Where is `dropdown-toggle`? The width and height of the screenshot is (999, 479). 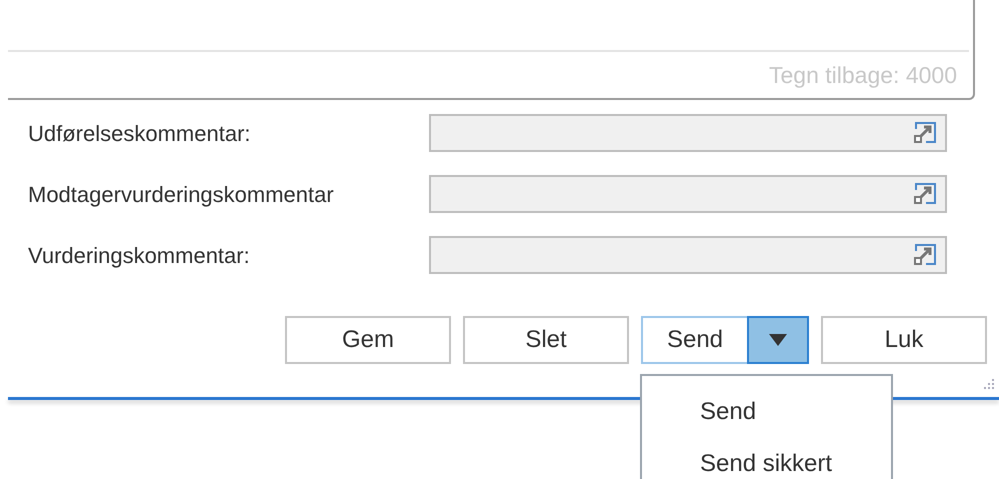 dropdown-toggle is located at coordinates (778, 340).